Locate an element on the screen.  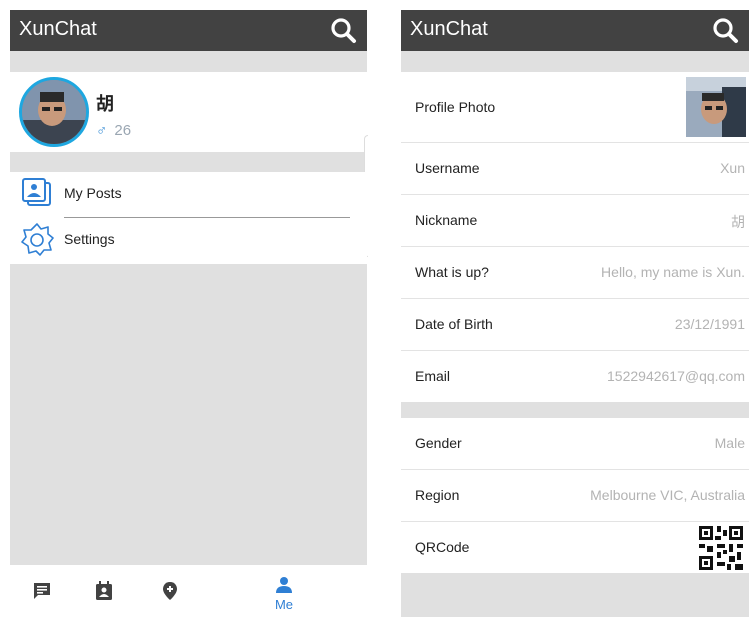
nav-me: Me is located at coordinates (284, 595).